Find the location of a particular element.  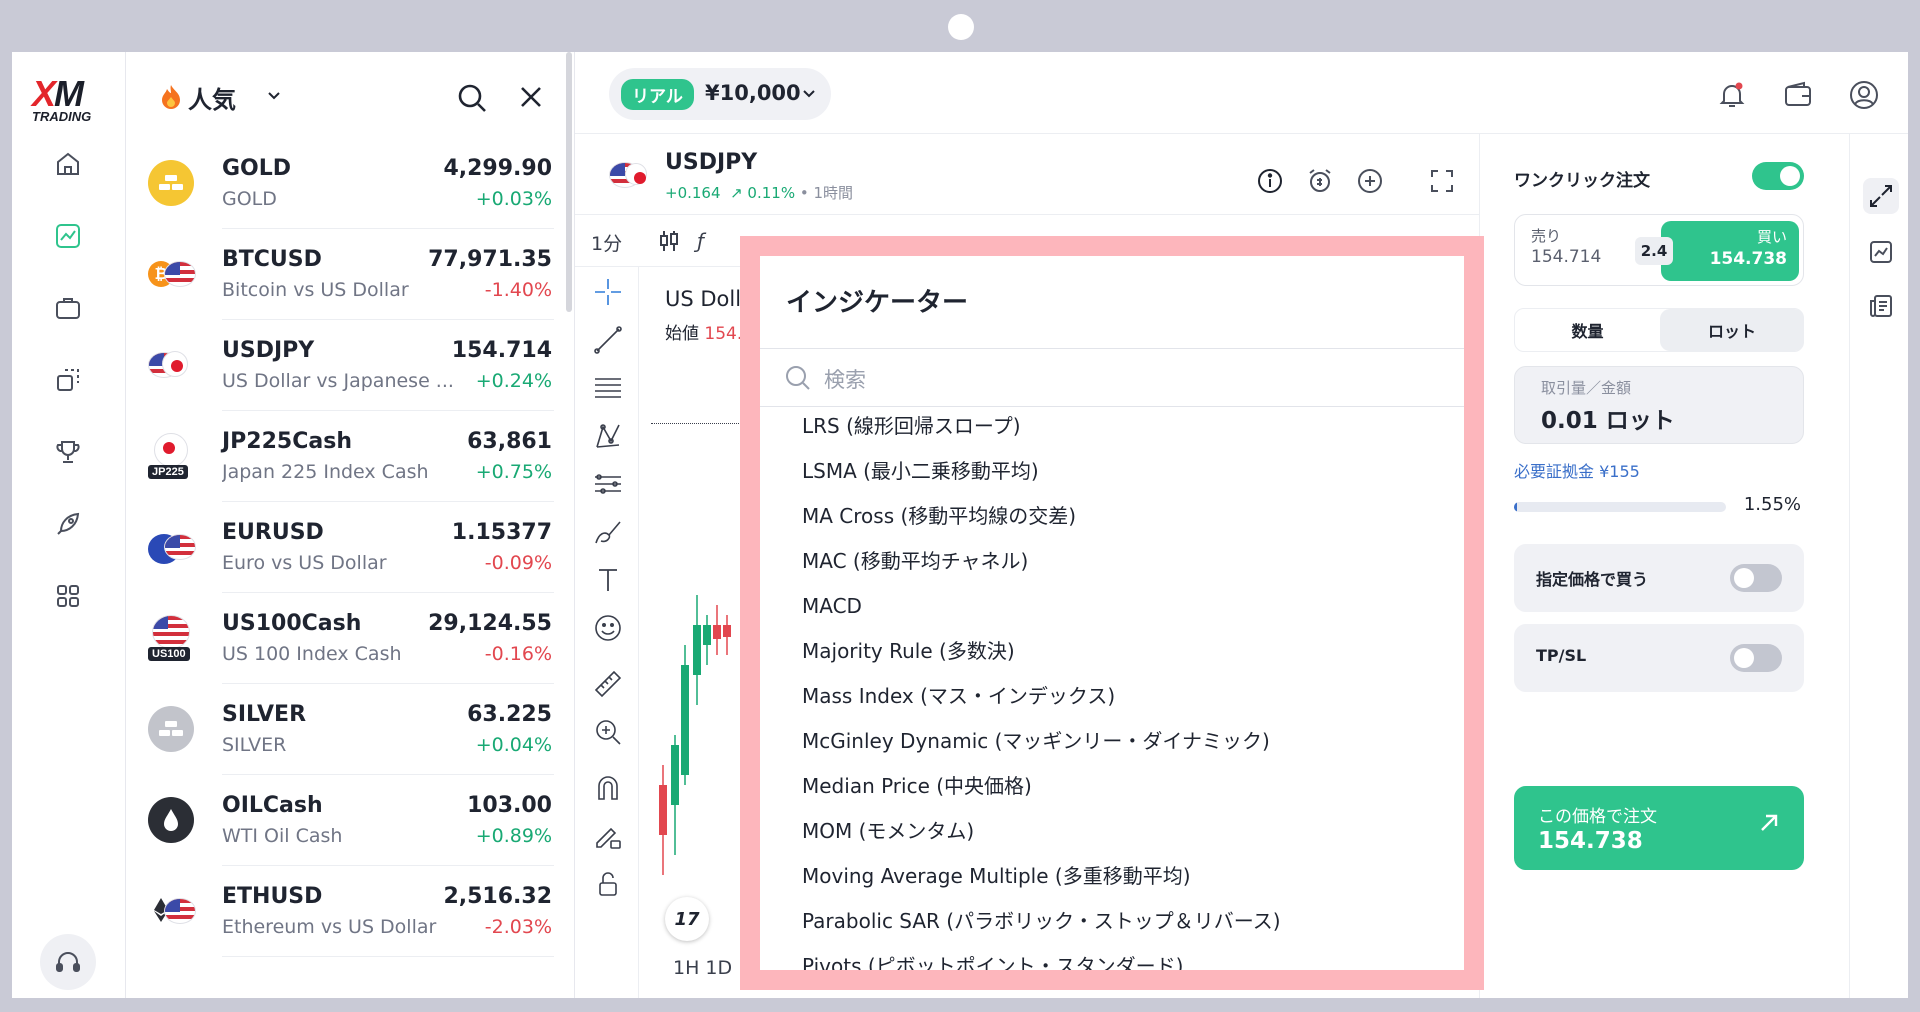

user-profile-icon is located at coordinates (1864, 95).